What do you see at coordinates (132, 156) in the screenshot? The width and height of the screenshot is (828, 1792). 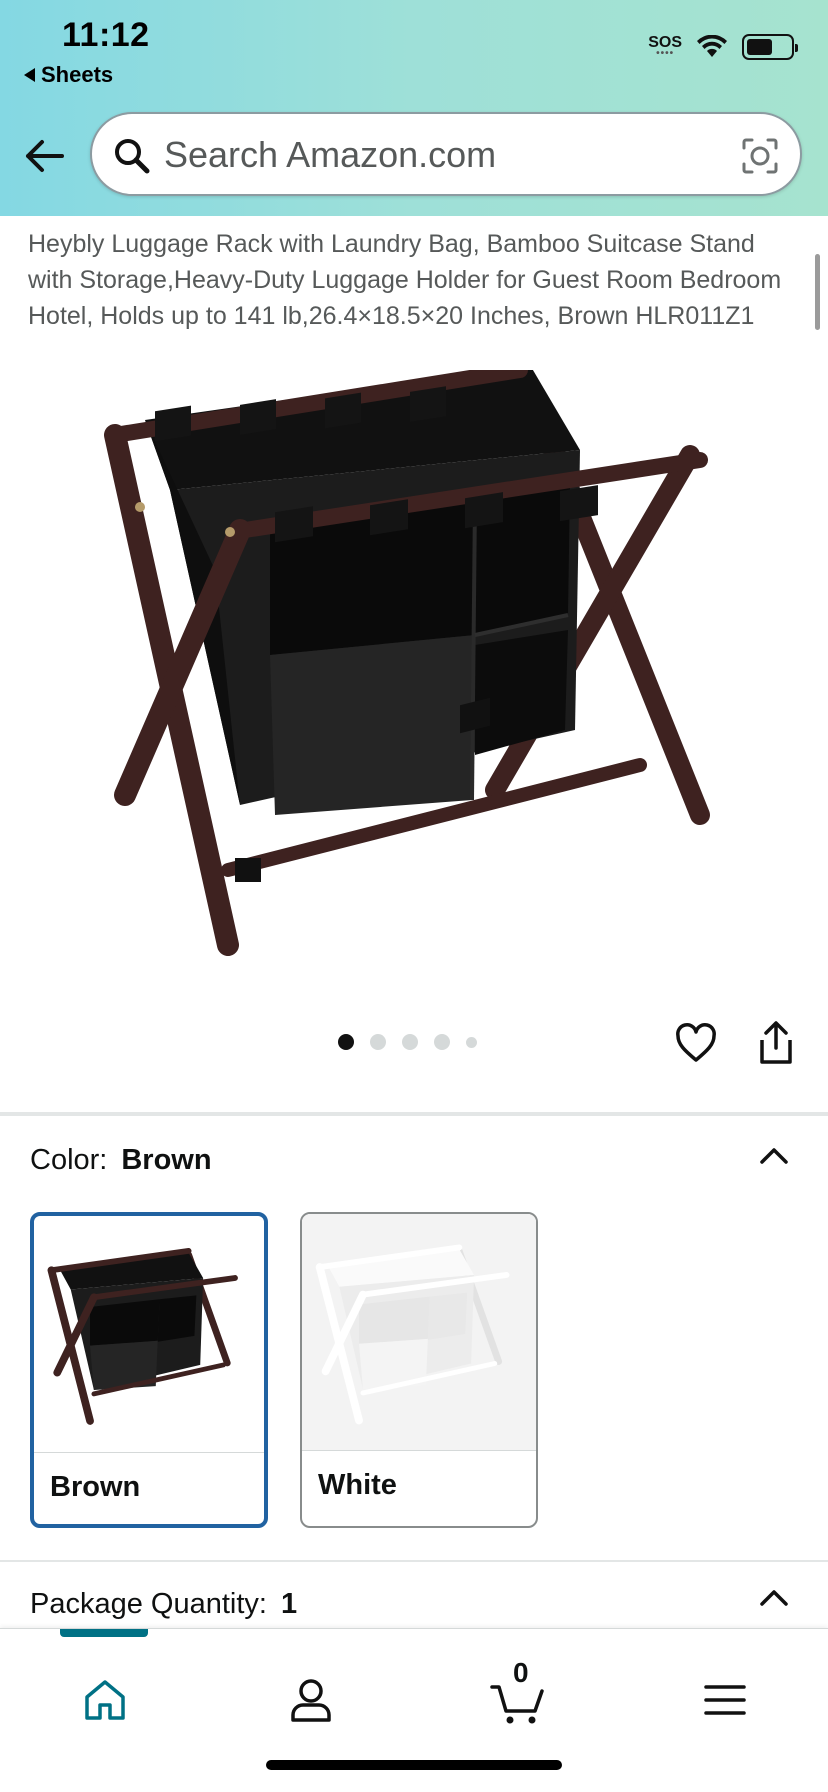 I see `search-icon` at bounding box center [132, 156].